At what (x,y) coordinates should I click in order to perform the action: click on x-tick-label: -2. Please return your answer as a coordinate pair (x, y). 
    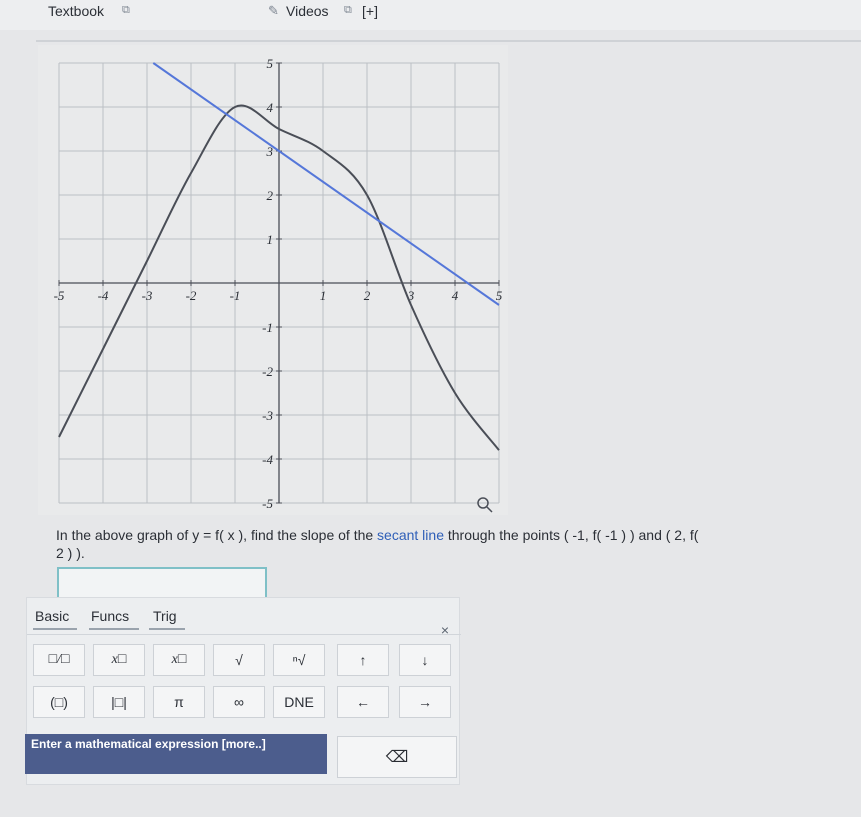
    Looking at the image, I should click on (191, 295).